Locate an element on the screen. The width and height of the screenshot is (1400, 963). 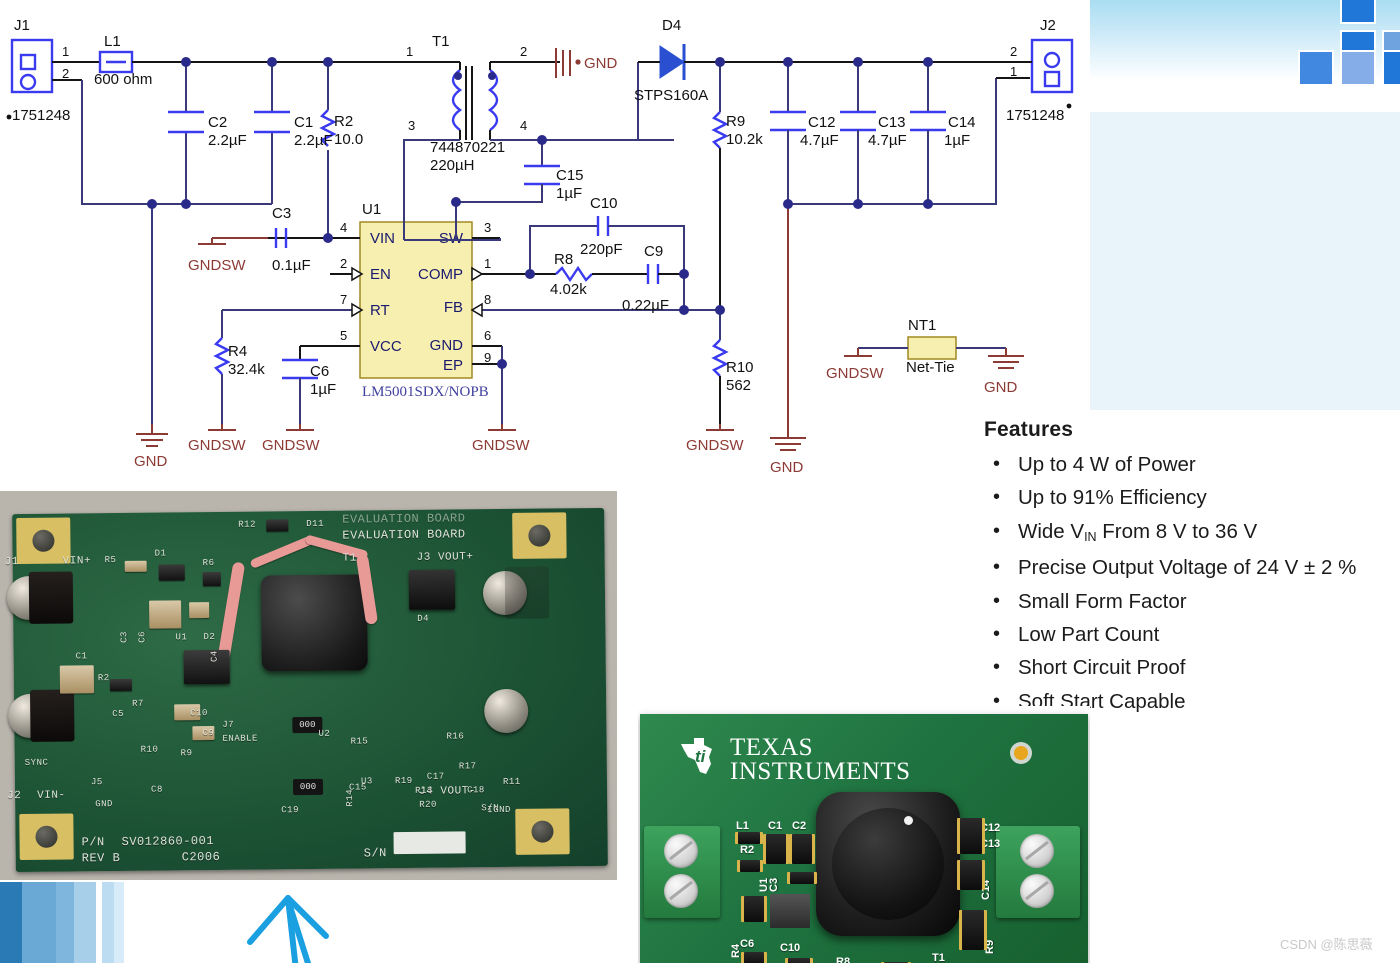
schematic-value-c2: 2.2µF is located at coordinates (227, 140).